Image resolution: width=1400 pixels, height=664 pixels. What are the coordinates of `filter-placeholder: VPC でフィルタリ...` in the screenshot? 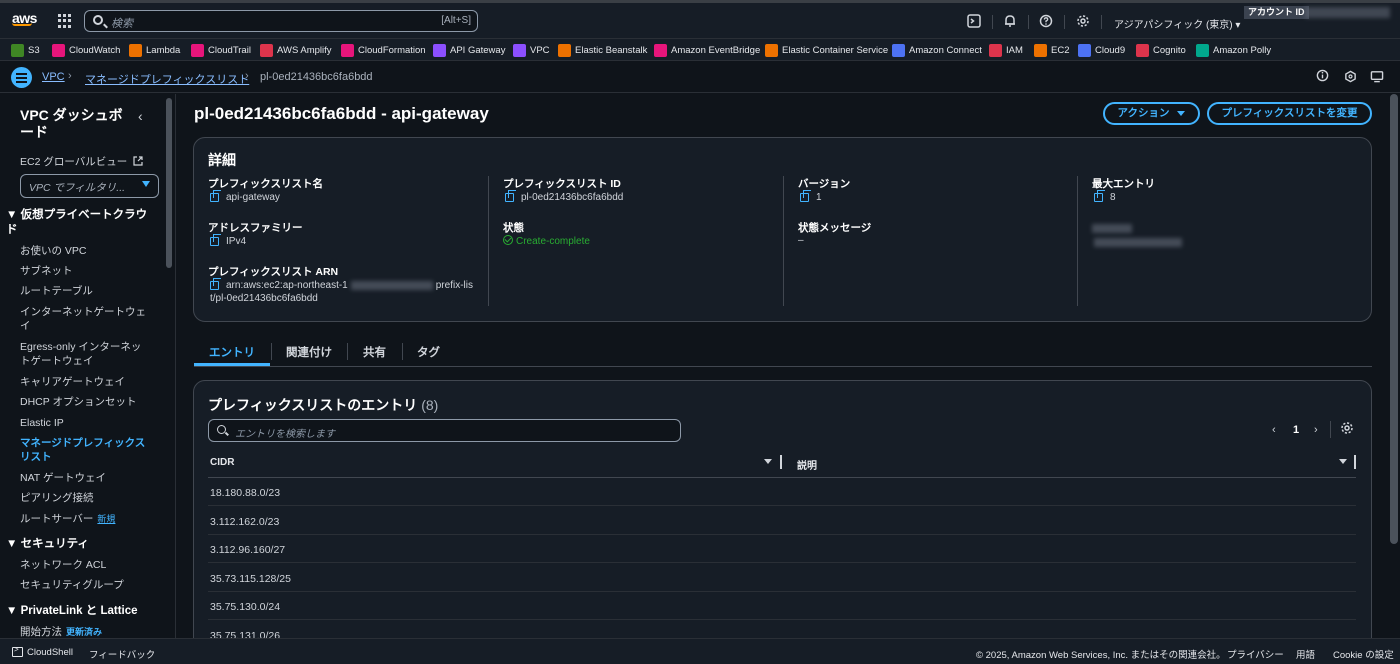 It's located at (77, 188).